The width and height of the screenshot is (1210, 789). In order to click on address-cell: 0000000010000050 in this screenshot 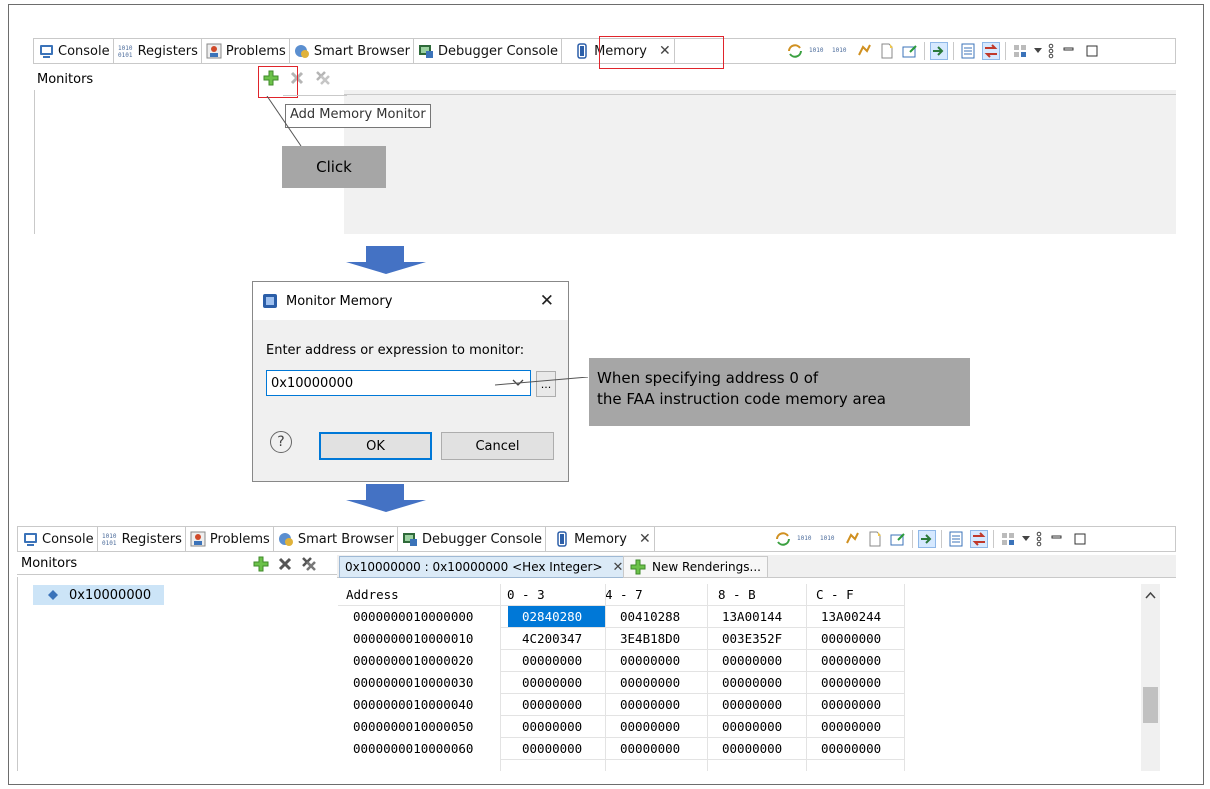, I will do `click(413, 726)`.